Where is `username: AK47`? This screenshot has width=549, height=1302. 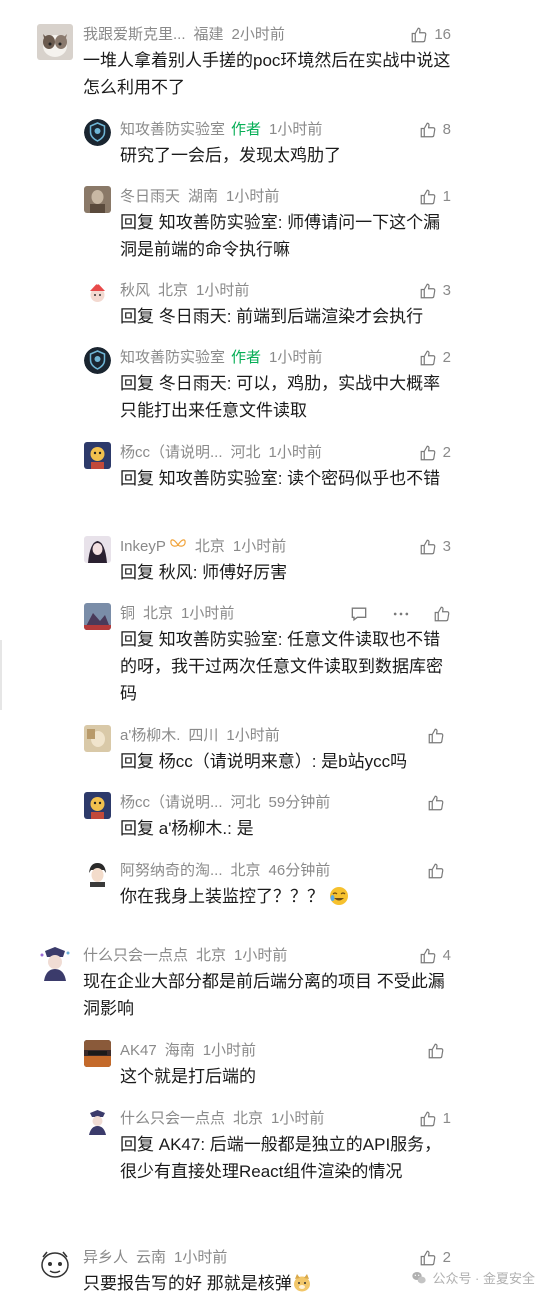 username: AK47 is located at coordinates (138, 1050).